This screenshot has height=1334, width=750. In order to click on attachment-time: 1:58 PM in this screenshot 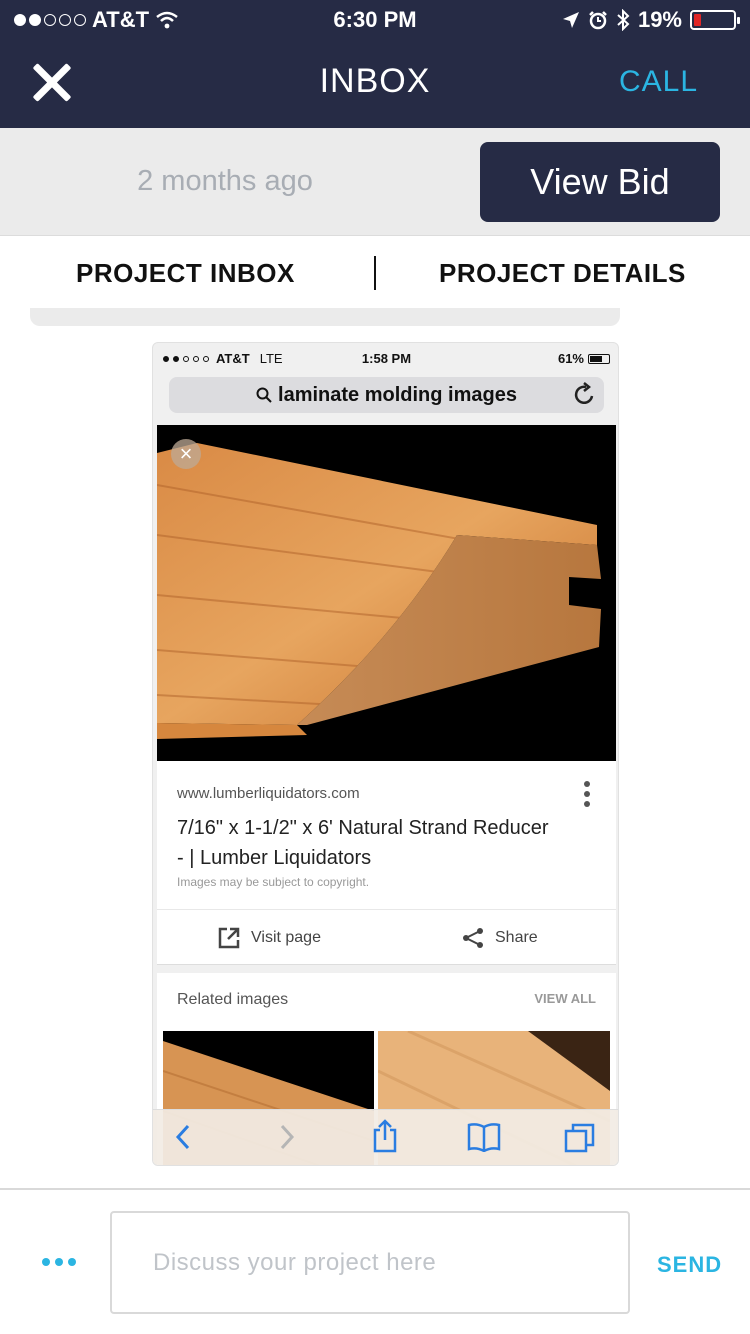, I will do `click(386, 358)`.